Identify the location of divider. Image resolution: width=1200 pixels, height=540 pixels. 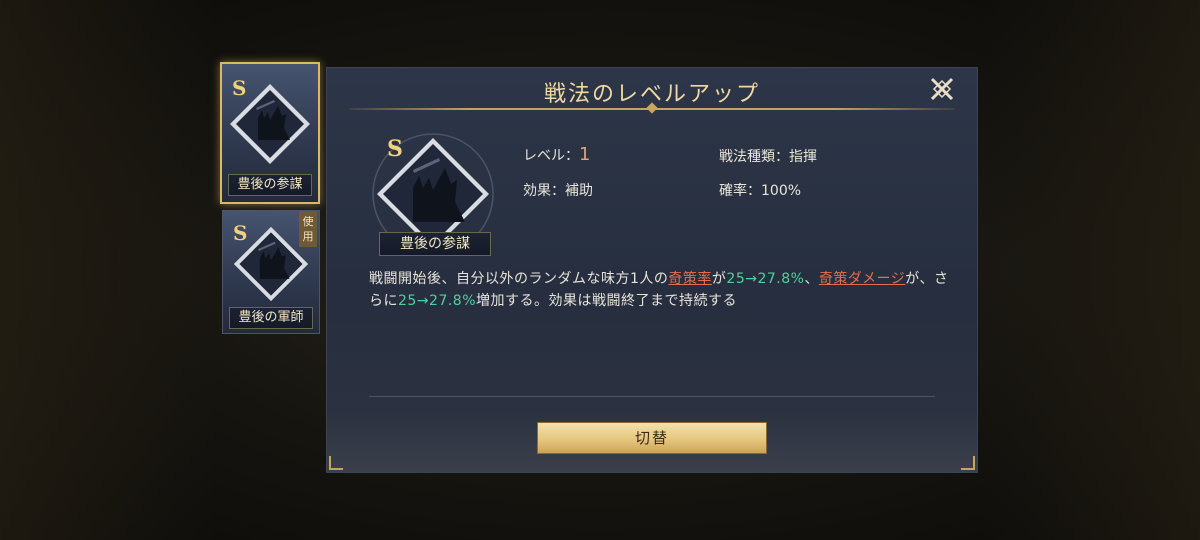
(652, 396).